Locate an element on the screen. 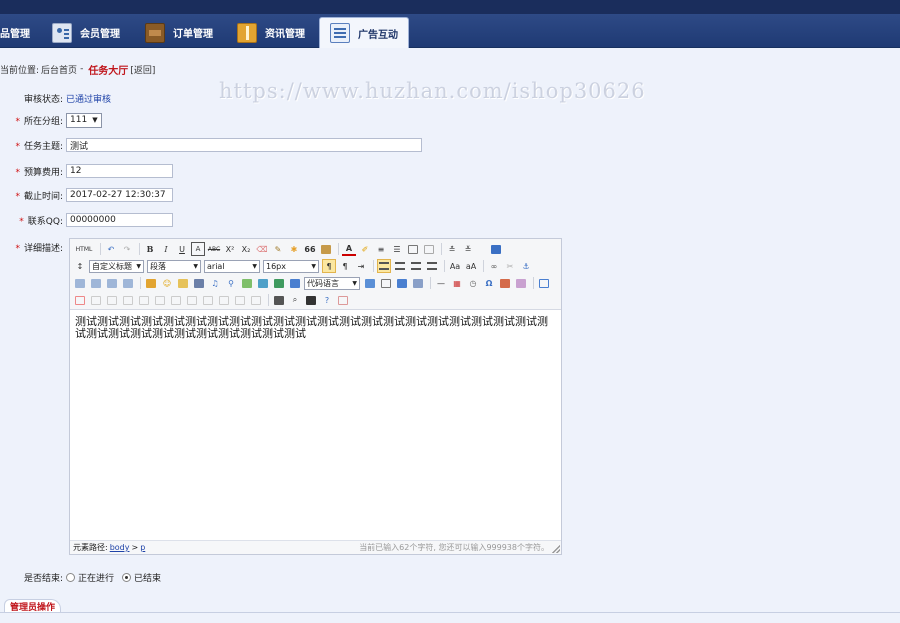 This screenshot has width=900, height=623. eraser-icon: ⌫ is located at coordinates (262, 249).